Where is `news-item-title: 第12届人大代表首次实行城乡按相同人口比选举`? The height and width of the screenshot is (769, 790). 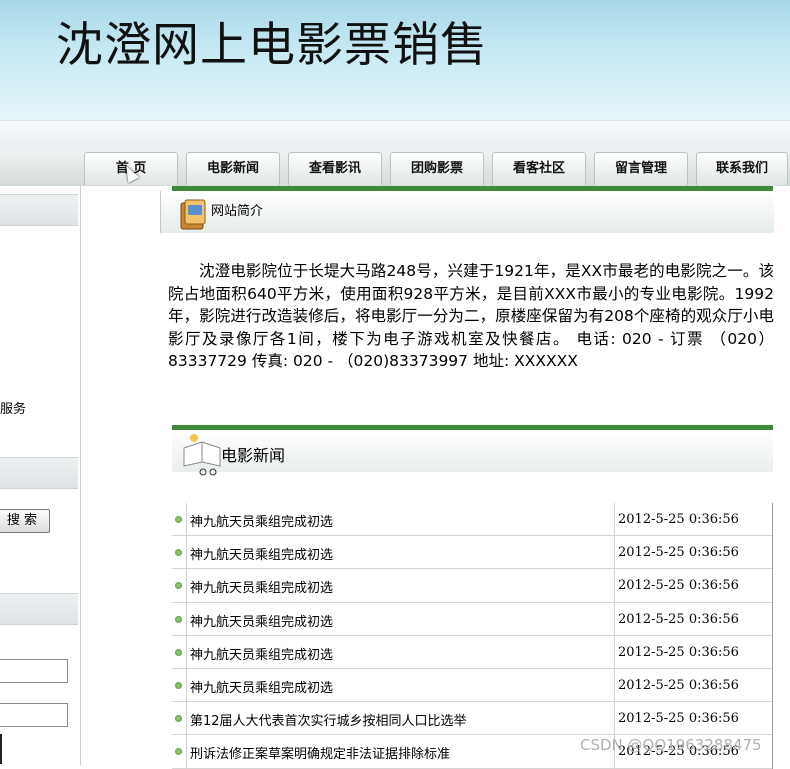
news-item-title: 第12届人大代表首次实行城乡按相同人口比选举 is located at coordinates (328, 719).